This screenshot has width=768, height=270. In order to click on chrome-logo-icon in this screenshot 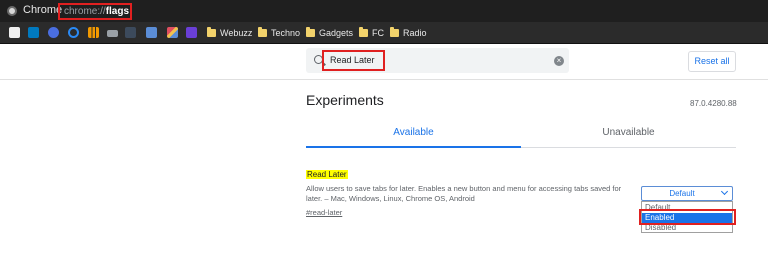, I will do `click(12, 11)`.